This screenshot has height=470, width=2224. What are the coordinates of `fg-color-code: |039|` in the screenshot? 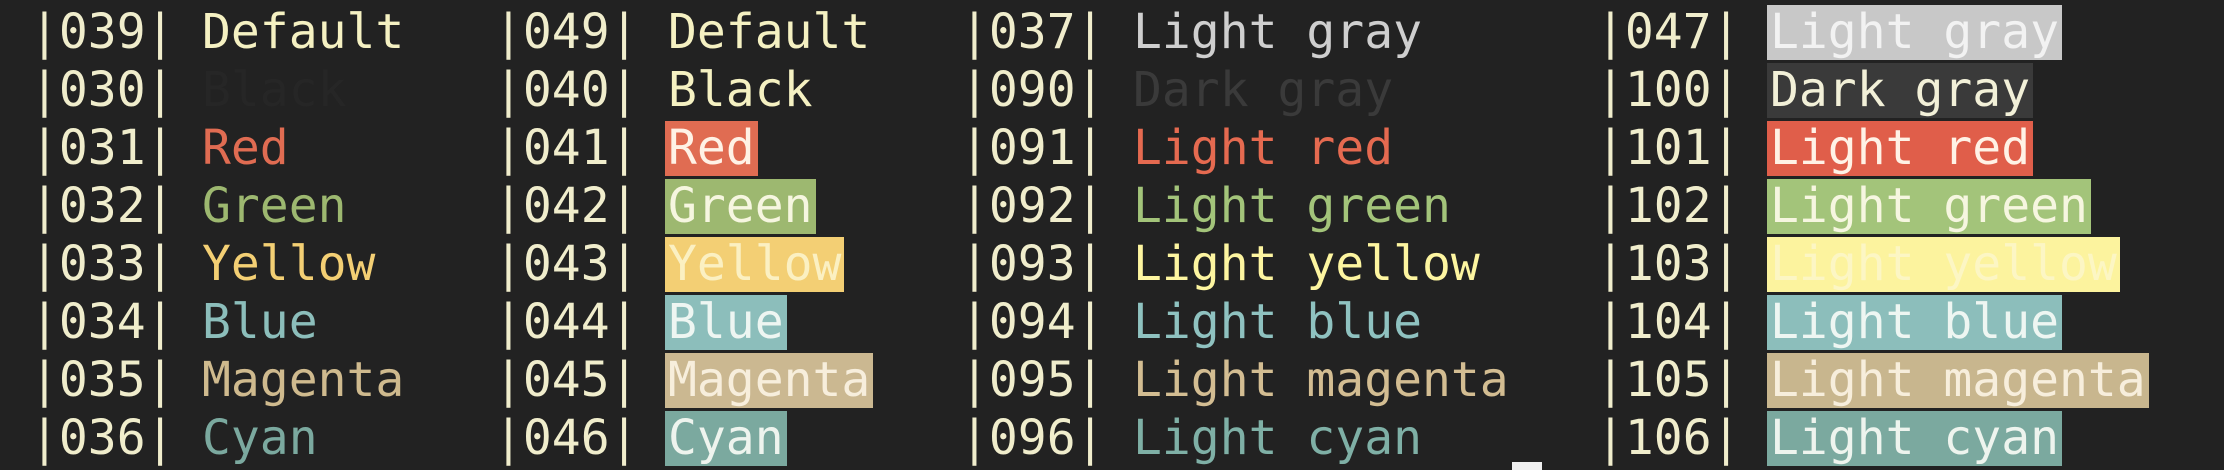 It's located at (102, 32).